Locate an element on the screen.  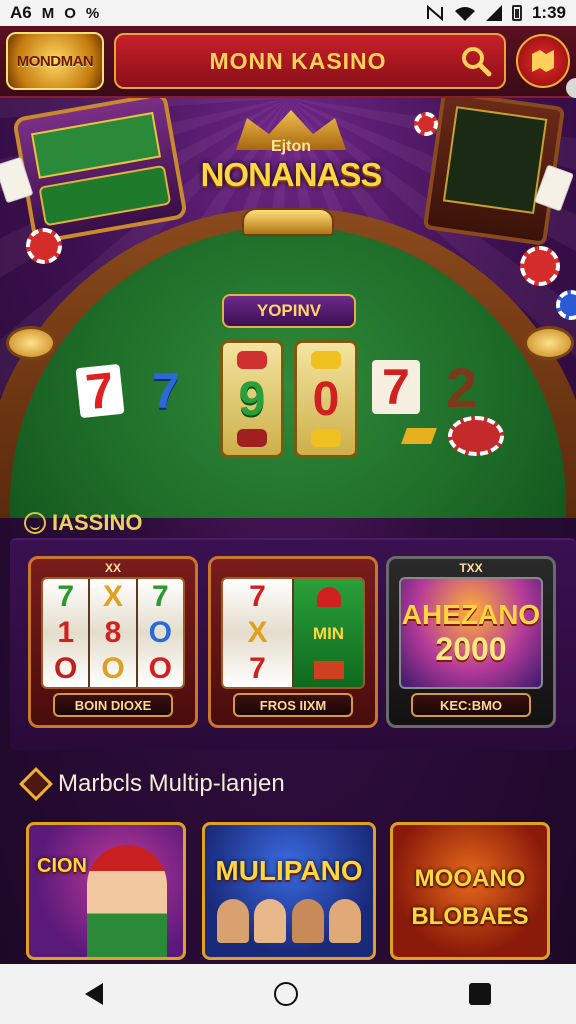
reel-1: 9 is located at coordinates (252, 399).